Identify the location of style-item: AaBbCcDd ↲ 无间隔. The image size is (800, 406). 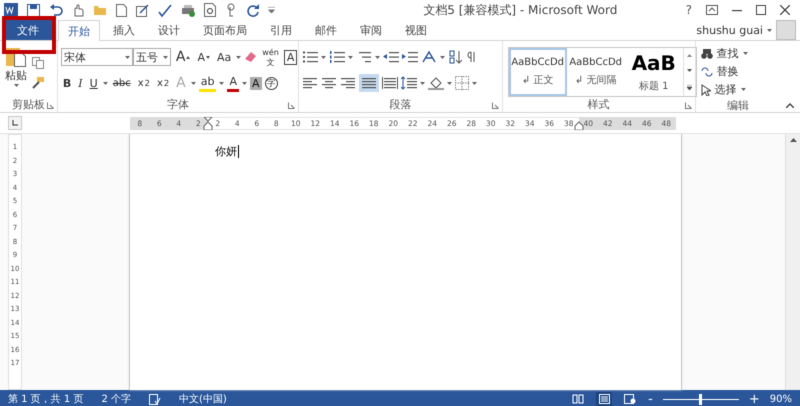
(595, 72).